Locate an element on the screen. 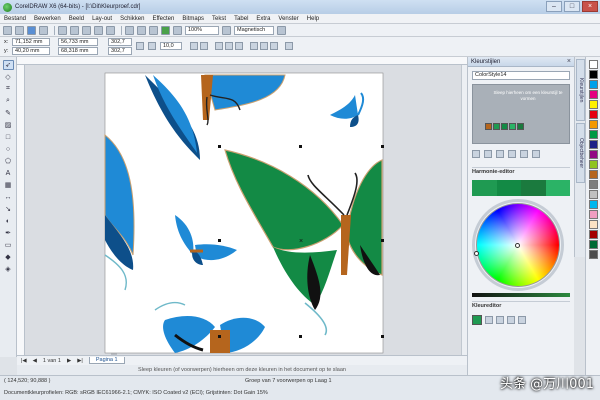  undo-icon is located at coordinates (98, 30).